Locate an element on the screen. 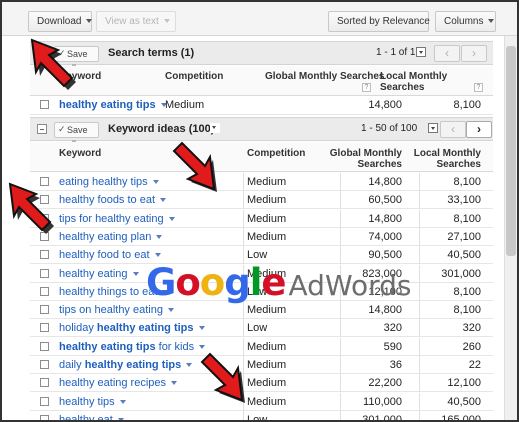 Image resolution: width=519 pixels, height=422 pixels. google-wordmark: Google is located at coordinates (216, 282).